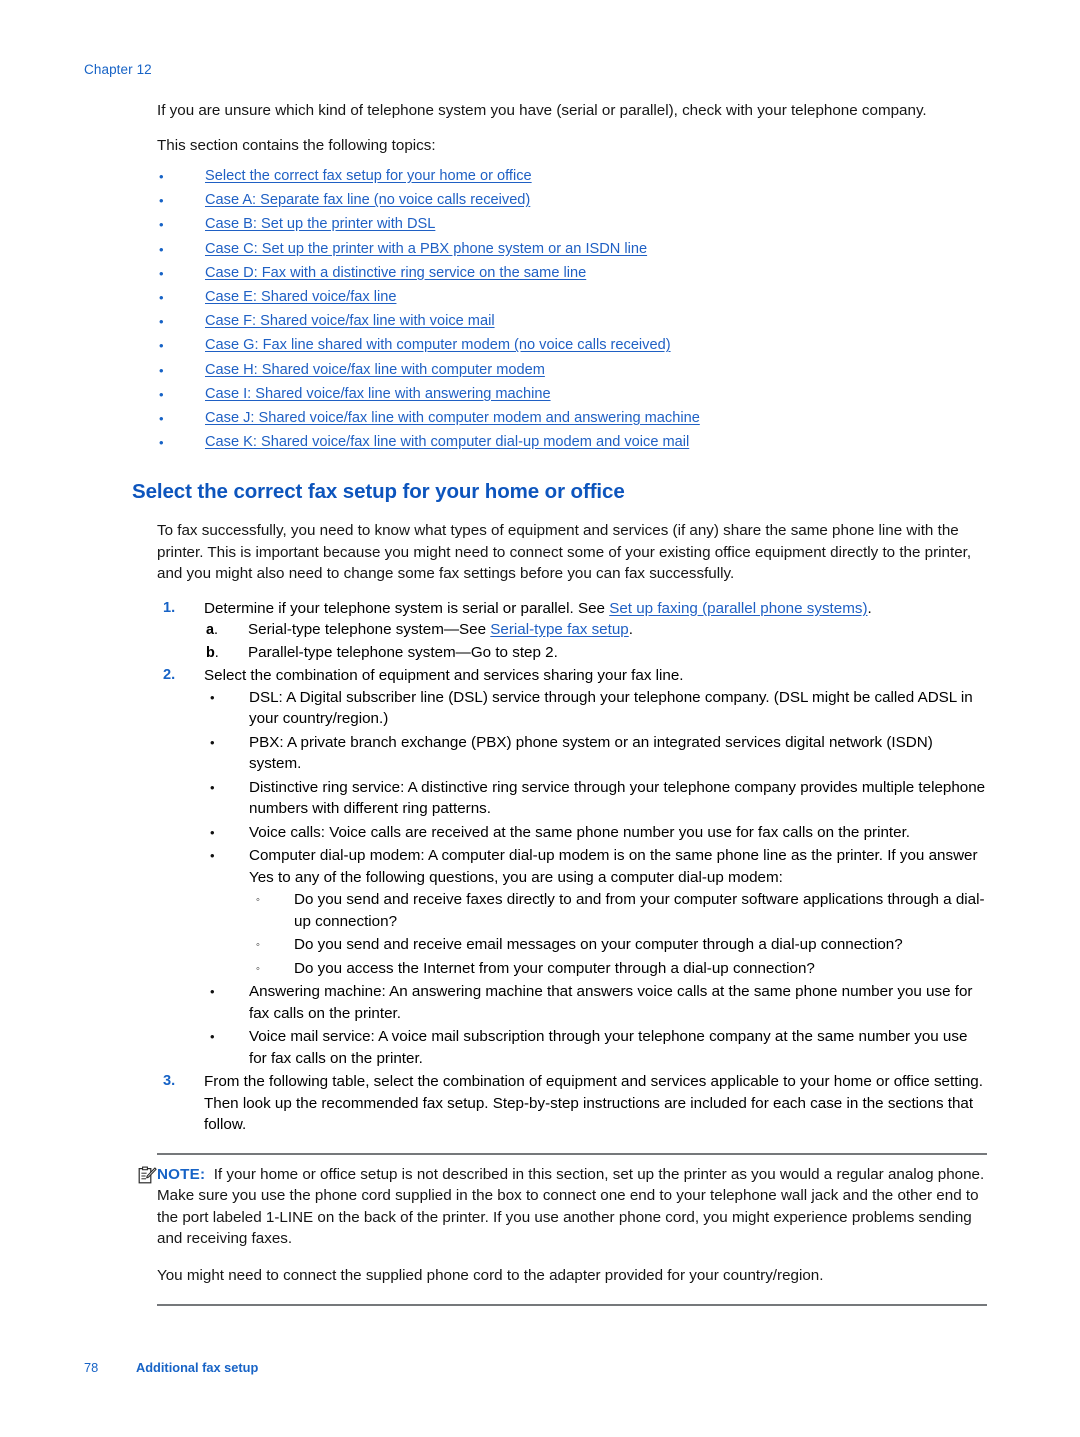  What do you see at coordinates (559, 629) in the screenshot?
I see `inline-link-serial-type-fax-setup: Serial-type fax setup` at bounding box center [559, 629].